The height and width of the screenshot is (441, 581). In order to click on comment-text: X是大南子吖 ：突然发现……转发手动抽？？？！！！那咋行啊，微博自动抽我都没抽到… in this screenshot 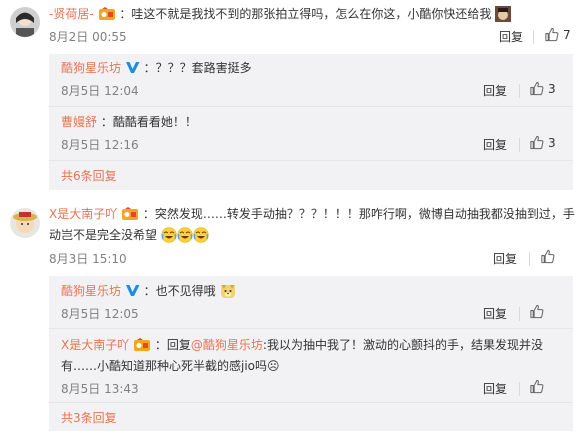, I will do `click(312, 215)`.